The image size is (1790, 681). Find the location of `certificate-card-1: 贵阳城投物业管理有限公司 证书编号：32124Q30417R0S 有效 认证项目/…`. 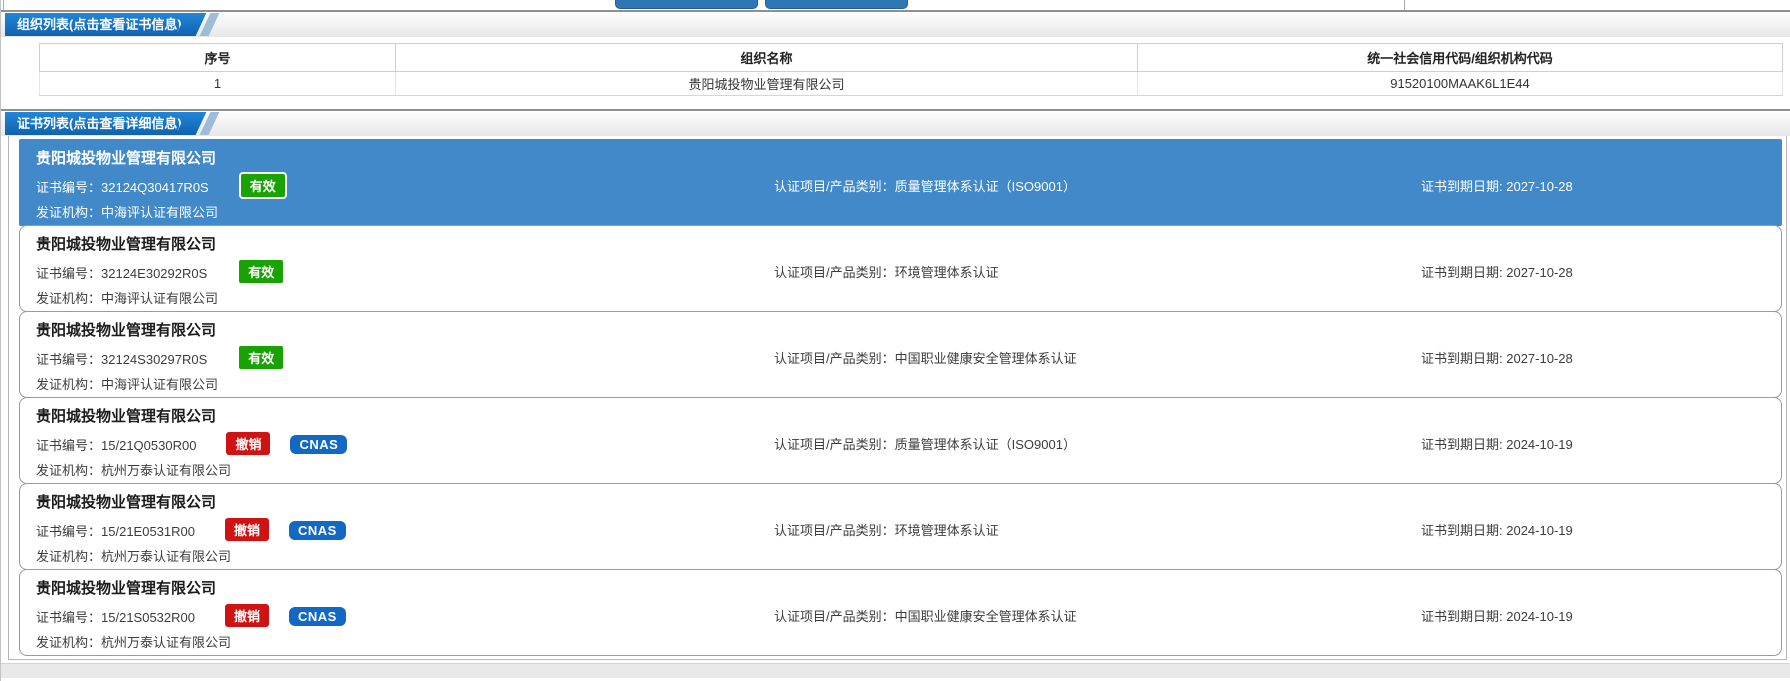

certificate-card-1: 贵阳城投物业管理有限公司 证书编号：32124Q30417R0S 有效 认证项目/… is located at coordinates (900, 182).